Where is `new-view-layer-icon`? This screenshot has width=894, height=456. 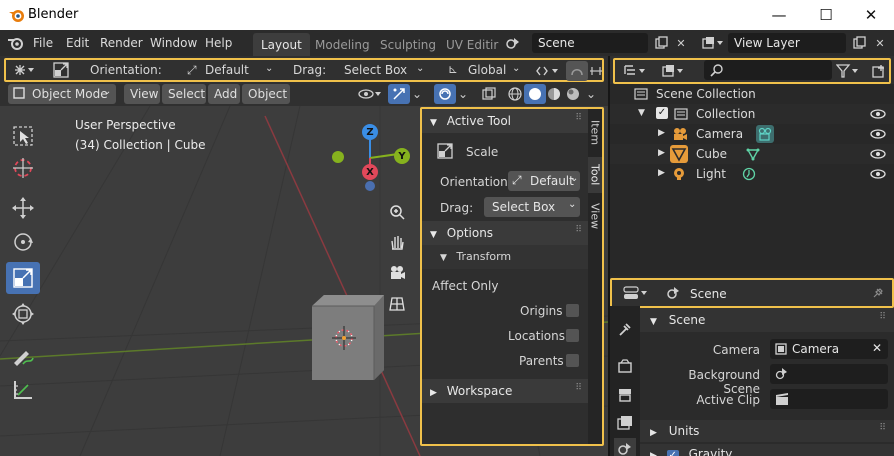
new-view-layer-icon is located at coordinates (859, 43).